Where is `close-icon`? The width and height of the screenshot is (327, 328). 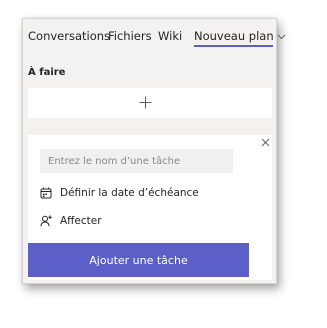
close-icon is located at coordinates (265, 142).